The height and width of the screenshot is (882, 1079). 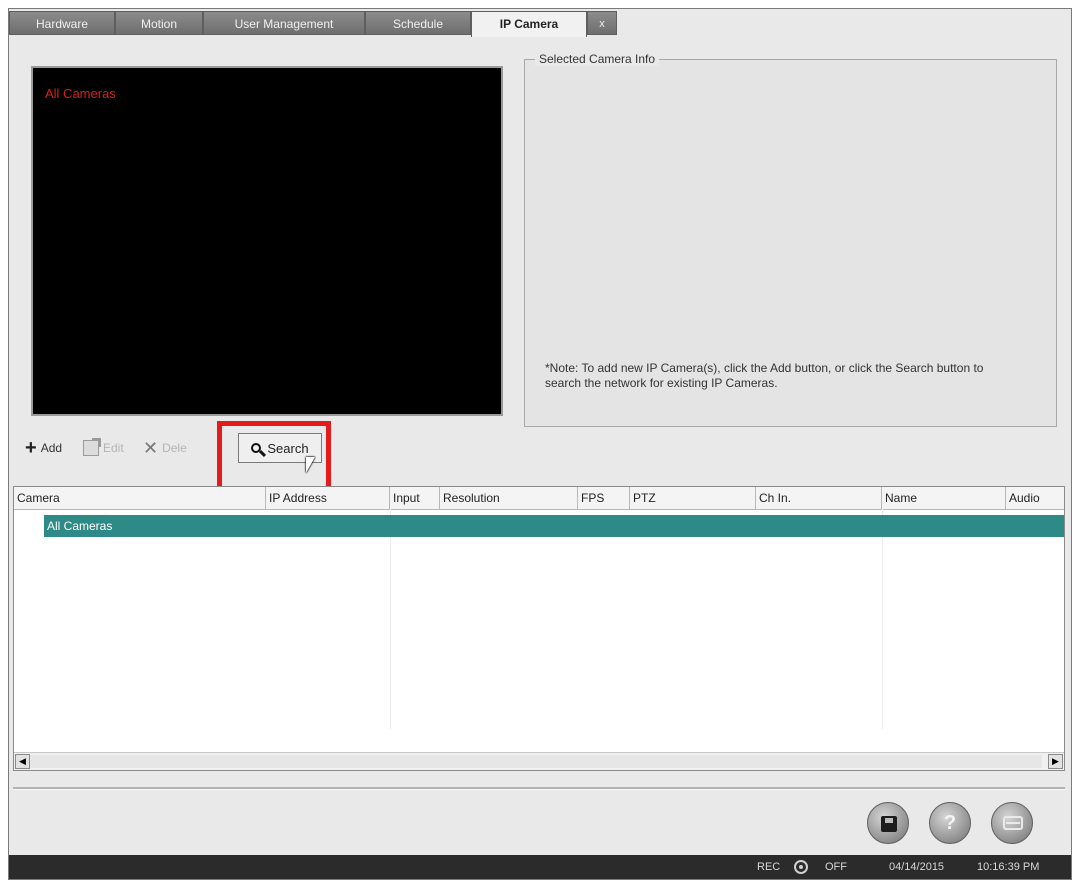 I want to click on help-button: ?, so click(x=950, y=823).